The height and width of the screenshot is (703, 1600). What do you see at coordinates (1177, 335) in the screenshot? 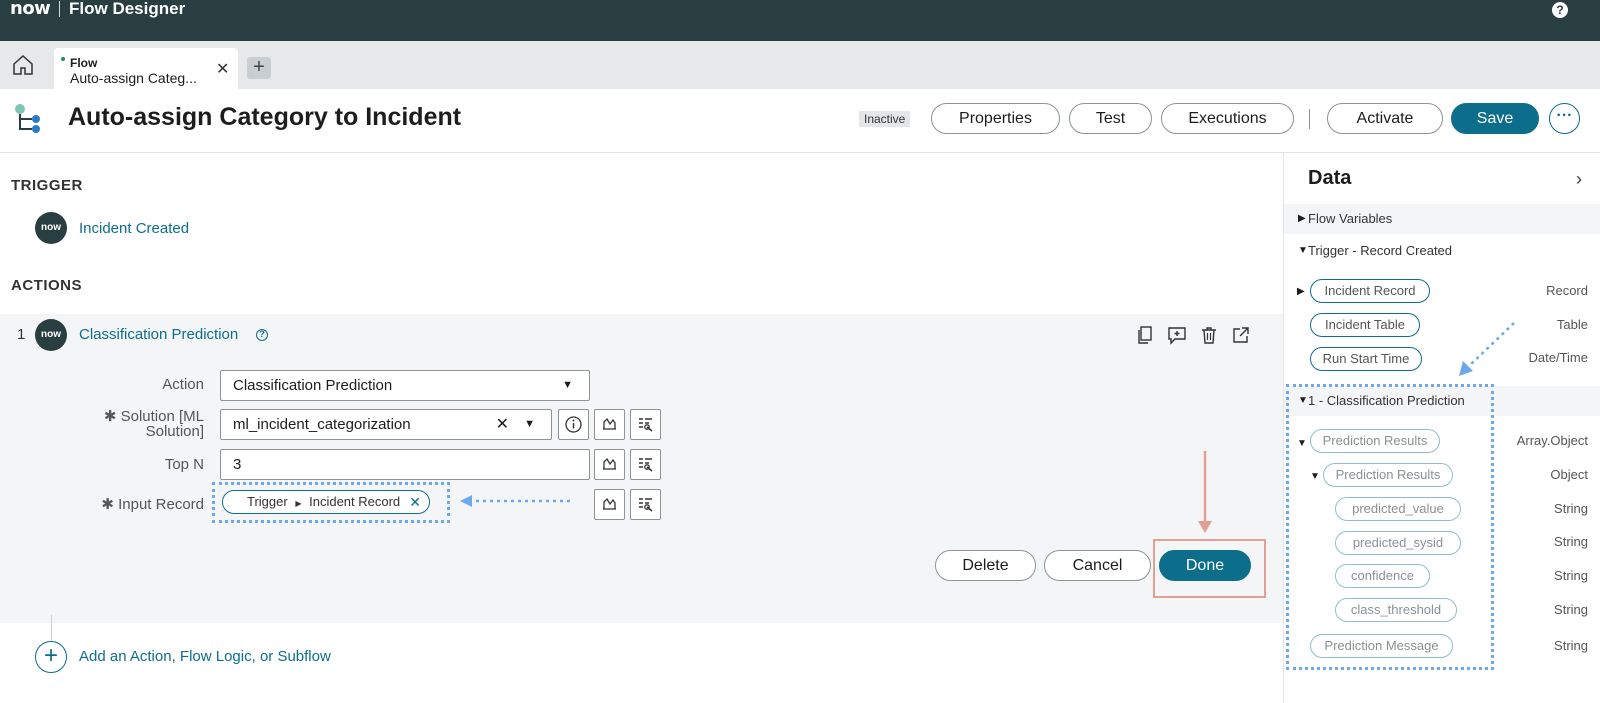
I see `comment-add-icon` at bounding box center [1177, 335].